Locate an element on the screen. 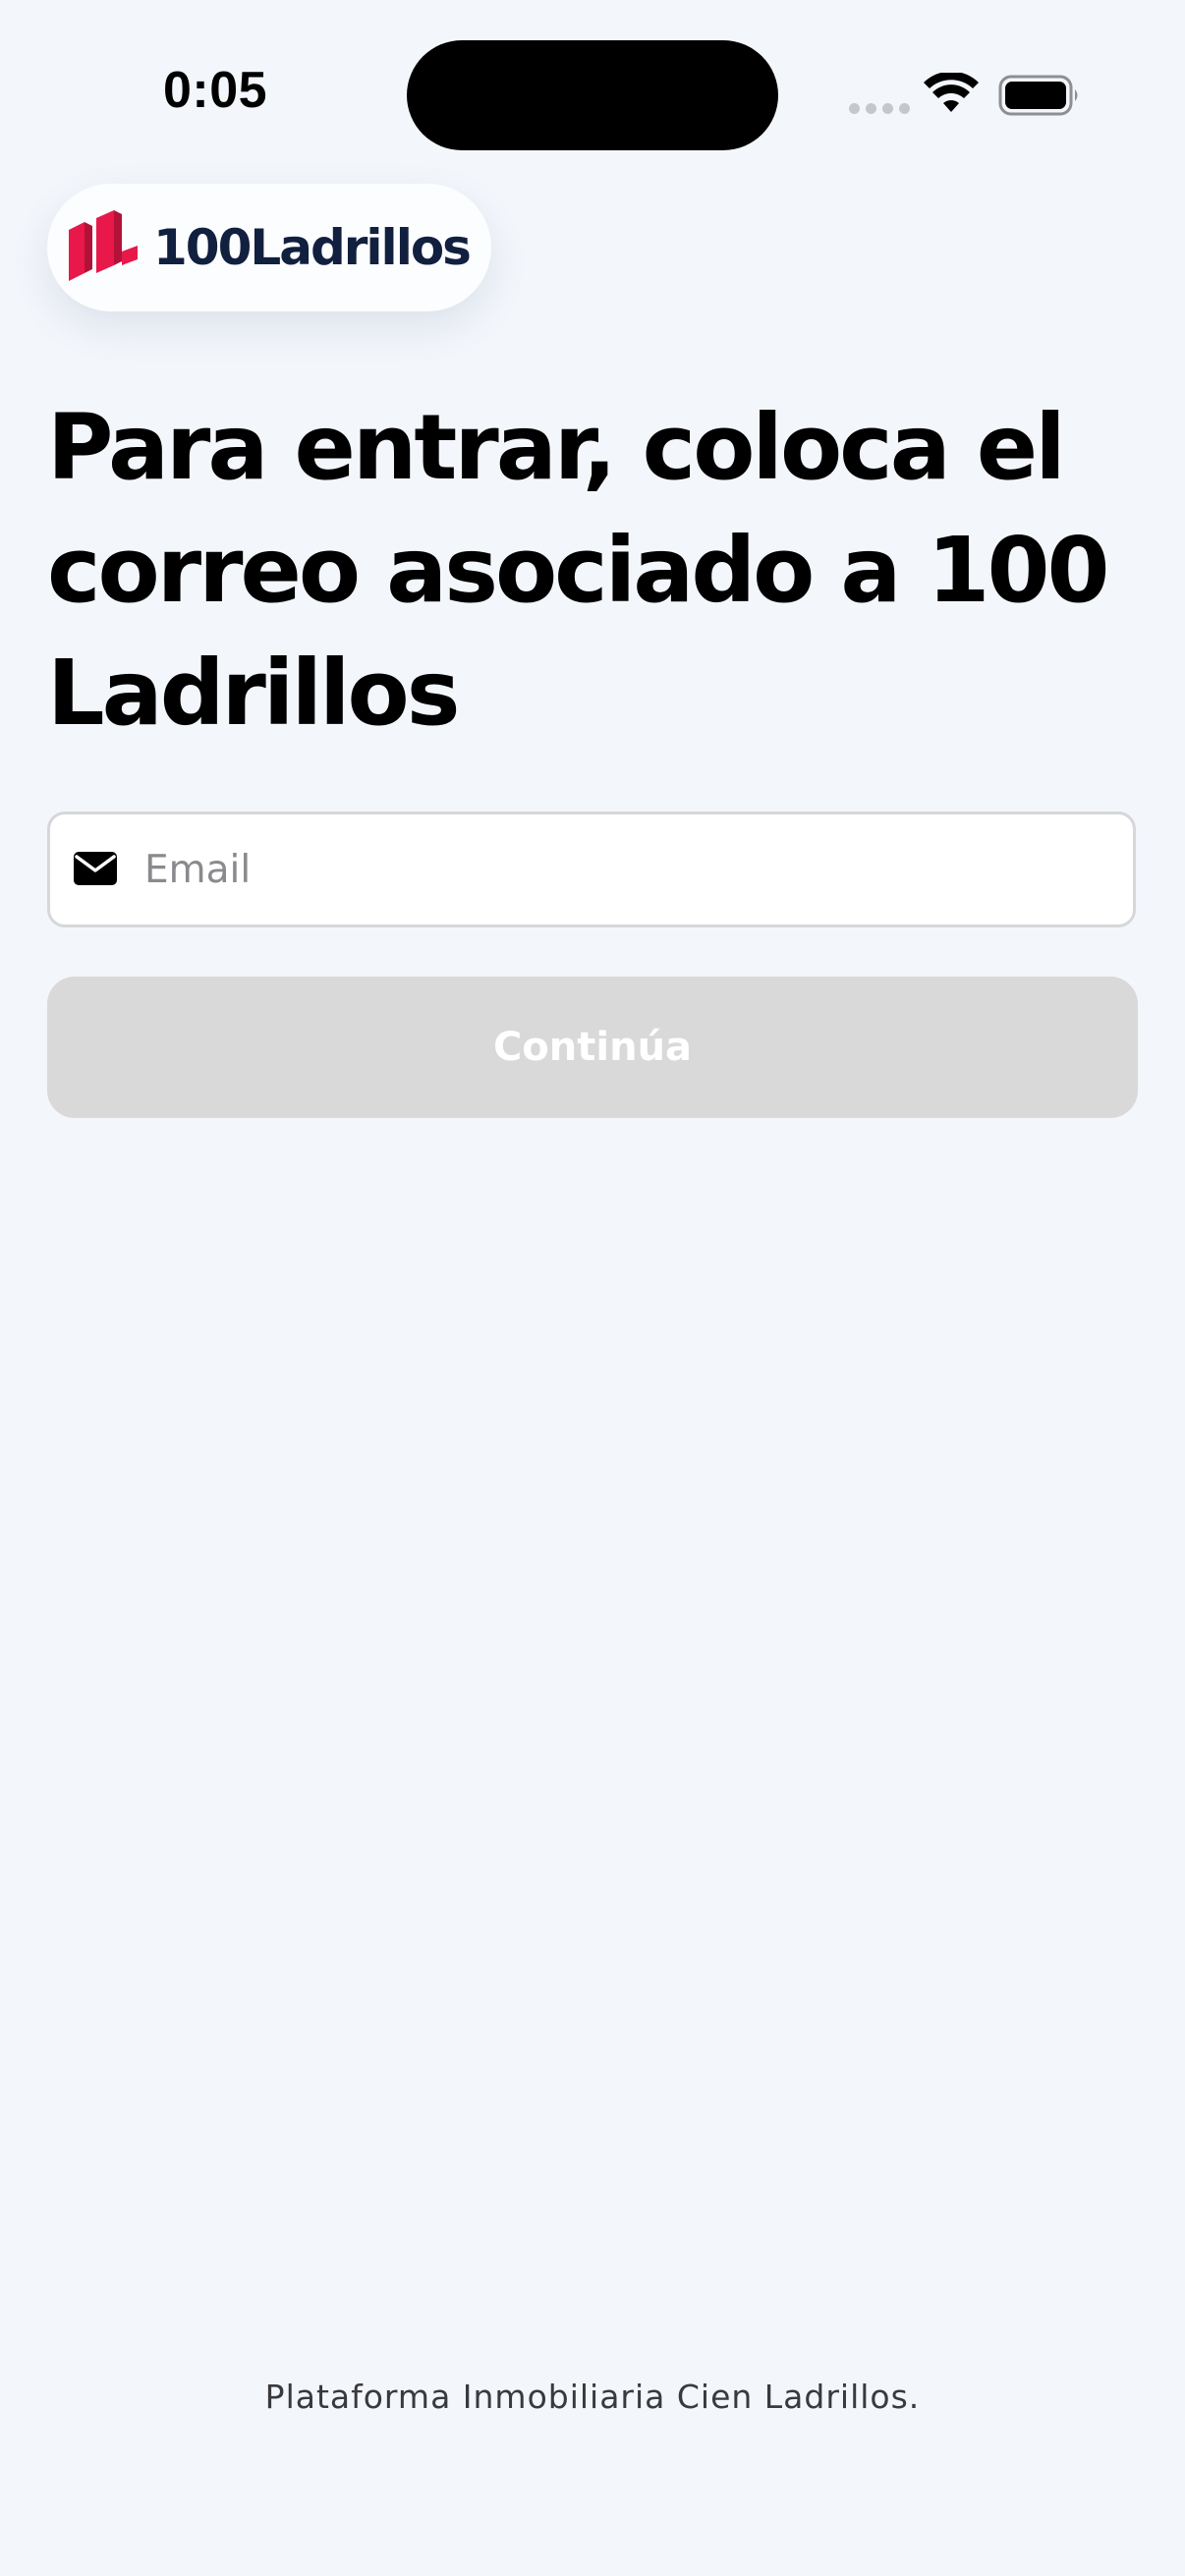  status-time: 0:05 is located at coordinates (216, 90).